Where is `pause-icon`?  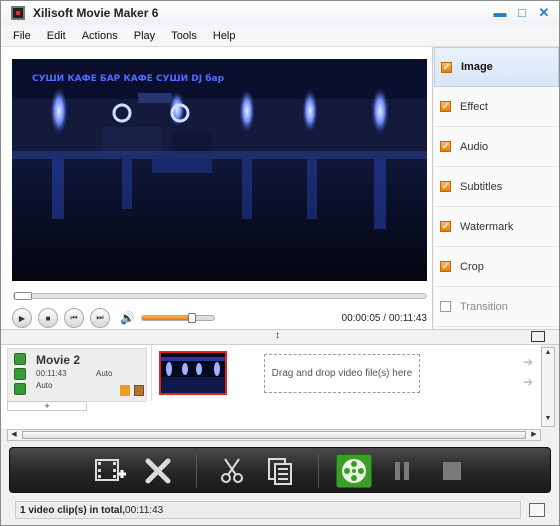
pause-icon is located at coordinates (402, 471).